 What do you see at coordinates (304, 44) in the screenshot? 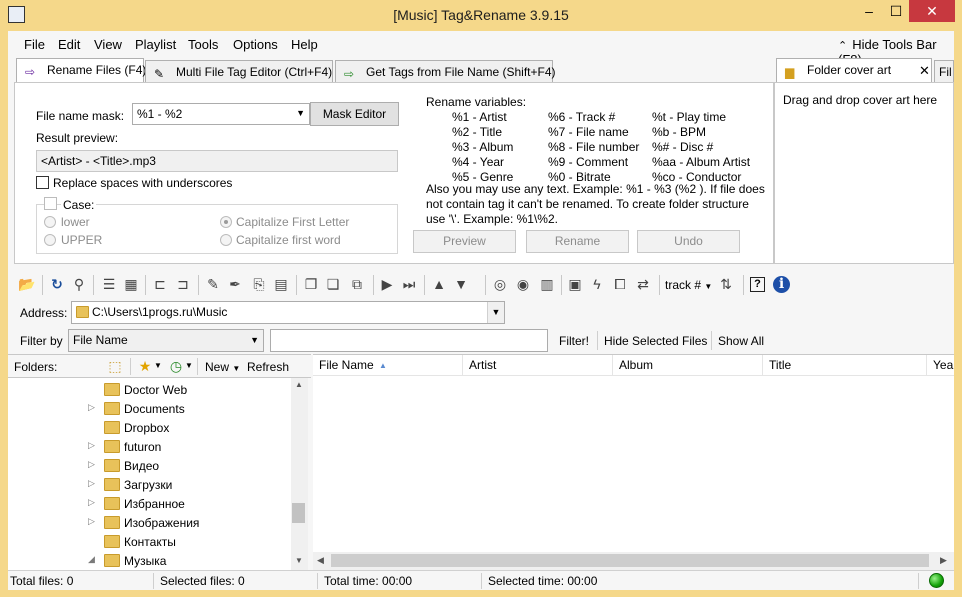
I see `menu-help: Help` at bounding box center [304, 44].